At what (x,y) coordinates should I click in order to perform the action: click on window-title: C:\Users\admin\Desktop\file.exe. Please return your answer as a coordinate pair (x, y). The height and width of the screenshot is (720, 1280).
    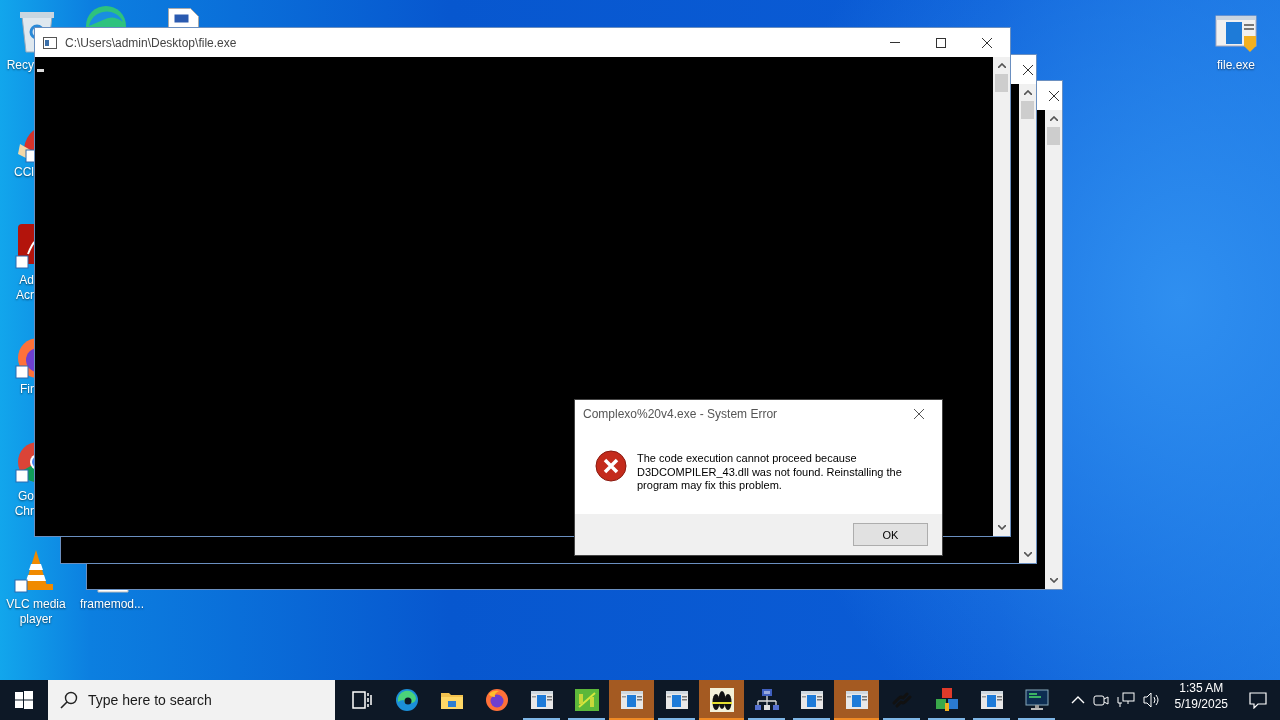
    Looking at the image, I should click on (151, 42).